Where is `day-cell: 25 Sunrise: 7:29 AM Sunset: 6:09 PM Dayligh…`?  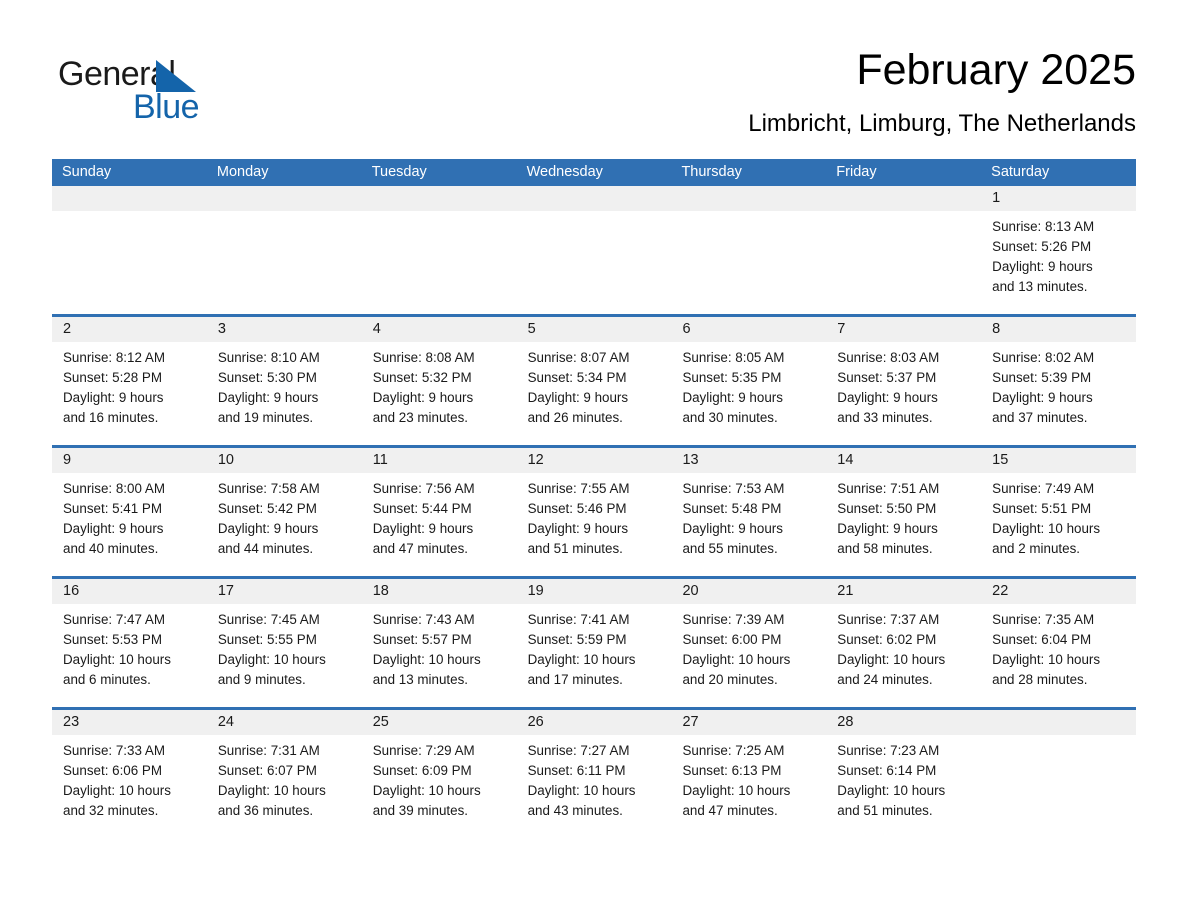 day-cell: 25 Sunrise: 7:29 AM Sunset: 6:09 PM Dayligh… is located at coordinates (439, 770).